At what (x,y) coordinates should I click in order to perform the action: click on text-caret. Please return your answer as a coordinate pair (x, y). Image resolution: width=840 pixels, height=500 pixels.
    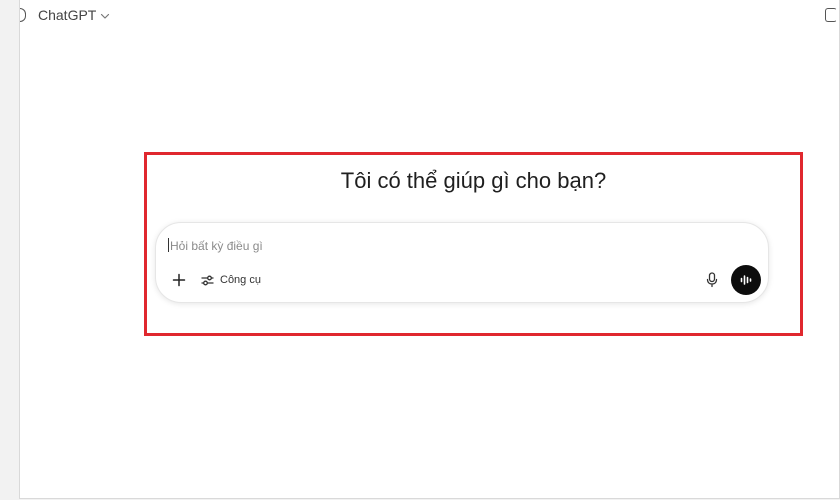
    Looking at the image, I should click on (168, 245).